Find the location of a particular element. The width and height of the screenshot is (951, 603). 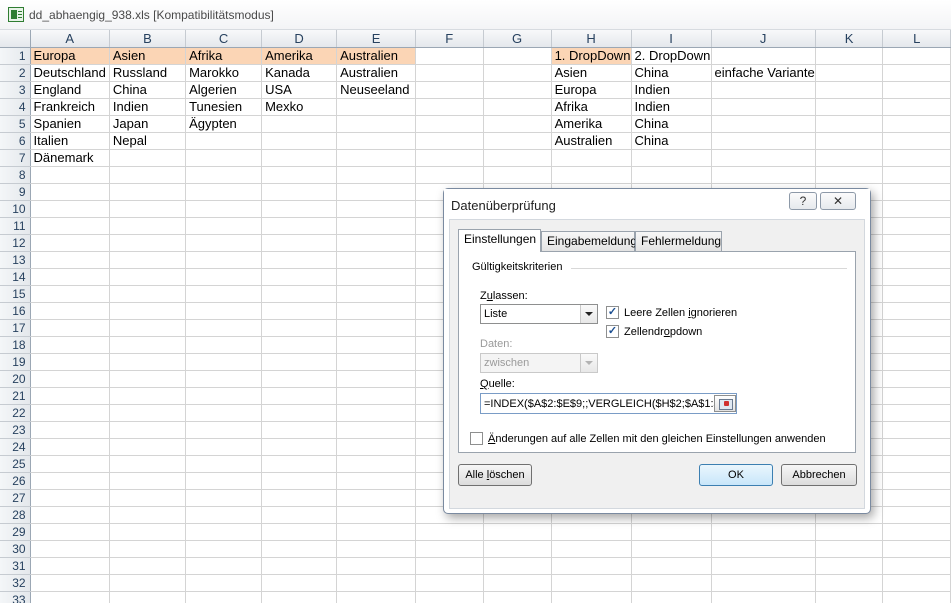

clear-all-button: Alle löschen is located at coordinates (495, 475).